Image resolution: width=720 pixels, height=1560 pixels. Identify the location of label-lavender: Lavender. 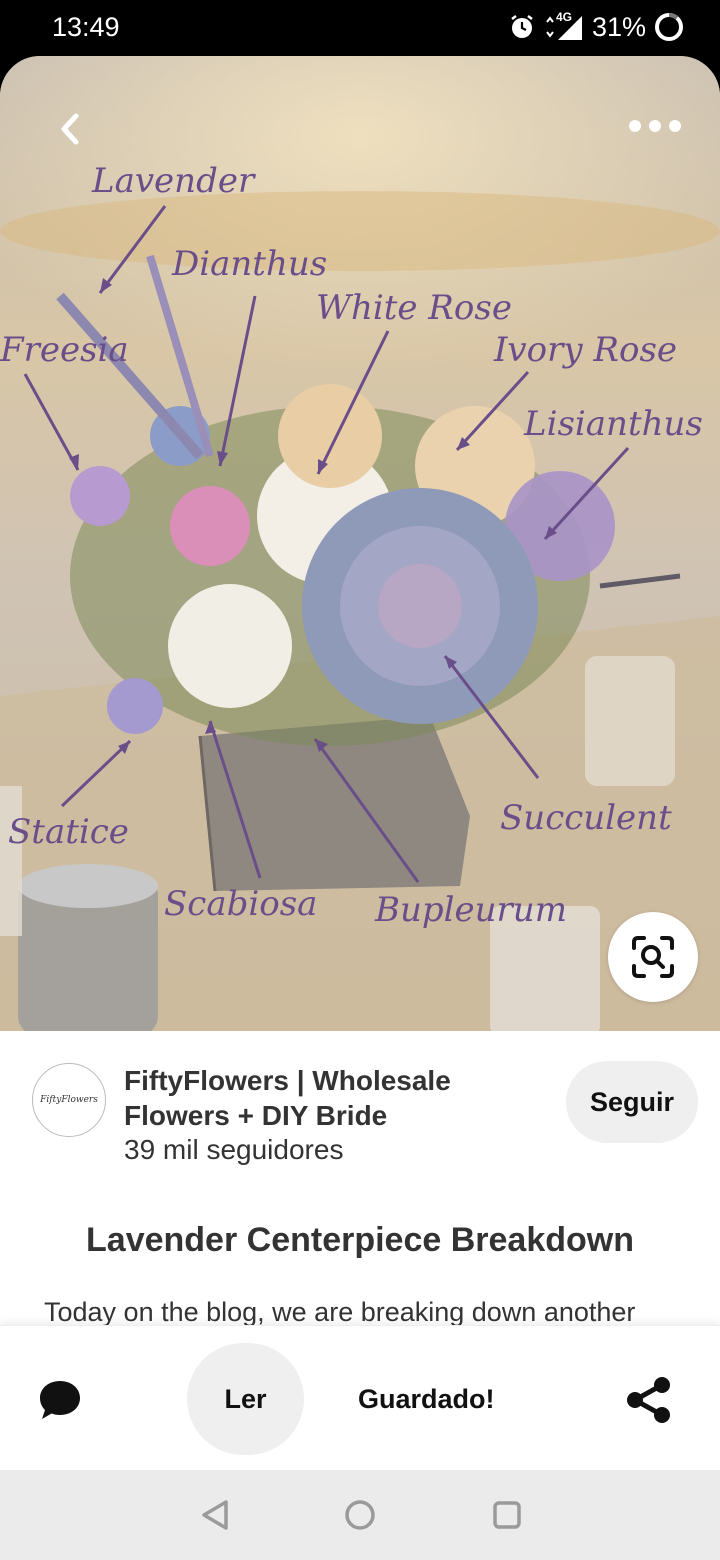
(173, 181).